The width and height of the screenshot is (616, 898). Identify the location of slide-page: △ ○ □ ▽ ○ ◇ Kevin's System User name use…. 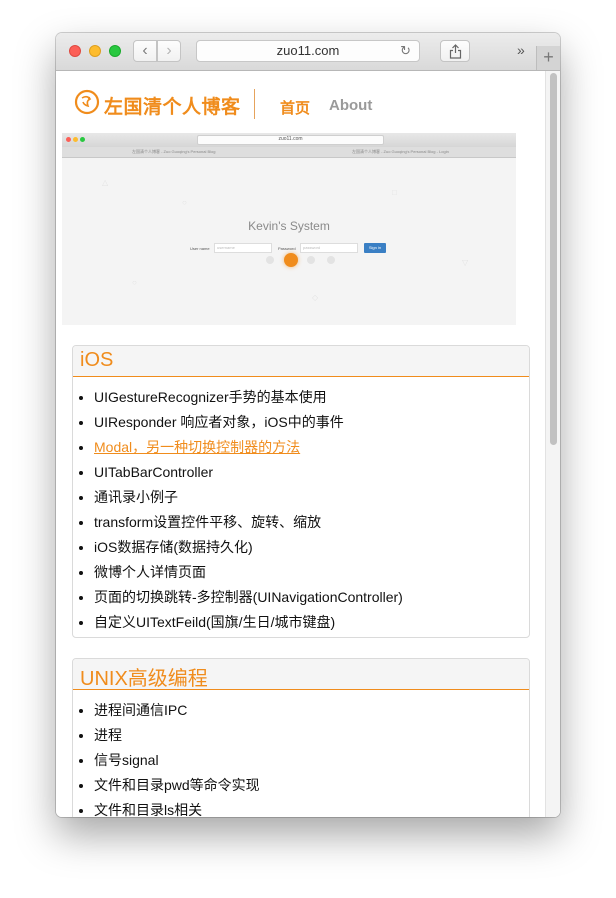
(289, 241).